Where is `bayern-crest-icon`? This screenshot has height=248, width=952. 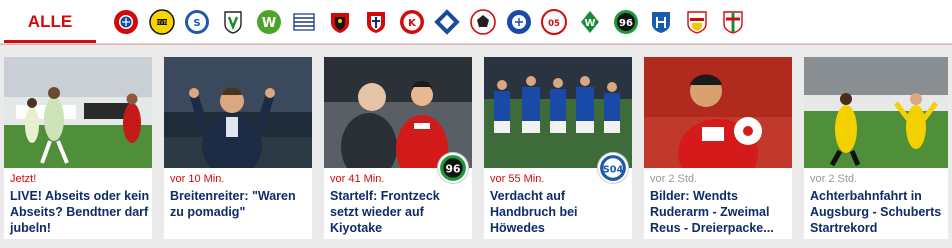 bayern-crest-icon is located at coordinates (126, 22).